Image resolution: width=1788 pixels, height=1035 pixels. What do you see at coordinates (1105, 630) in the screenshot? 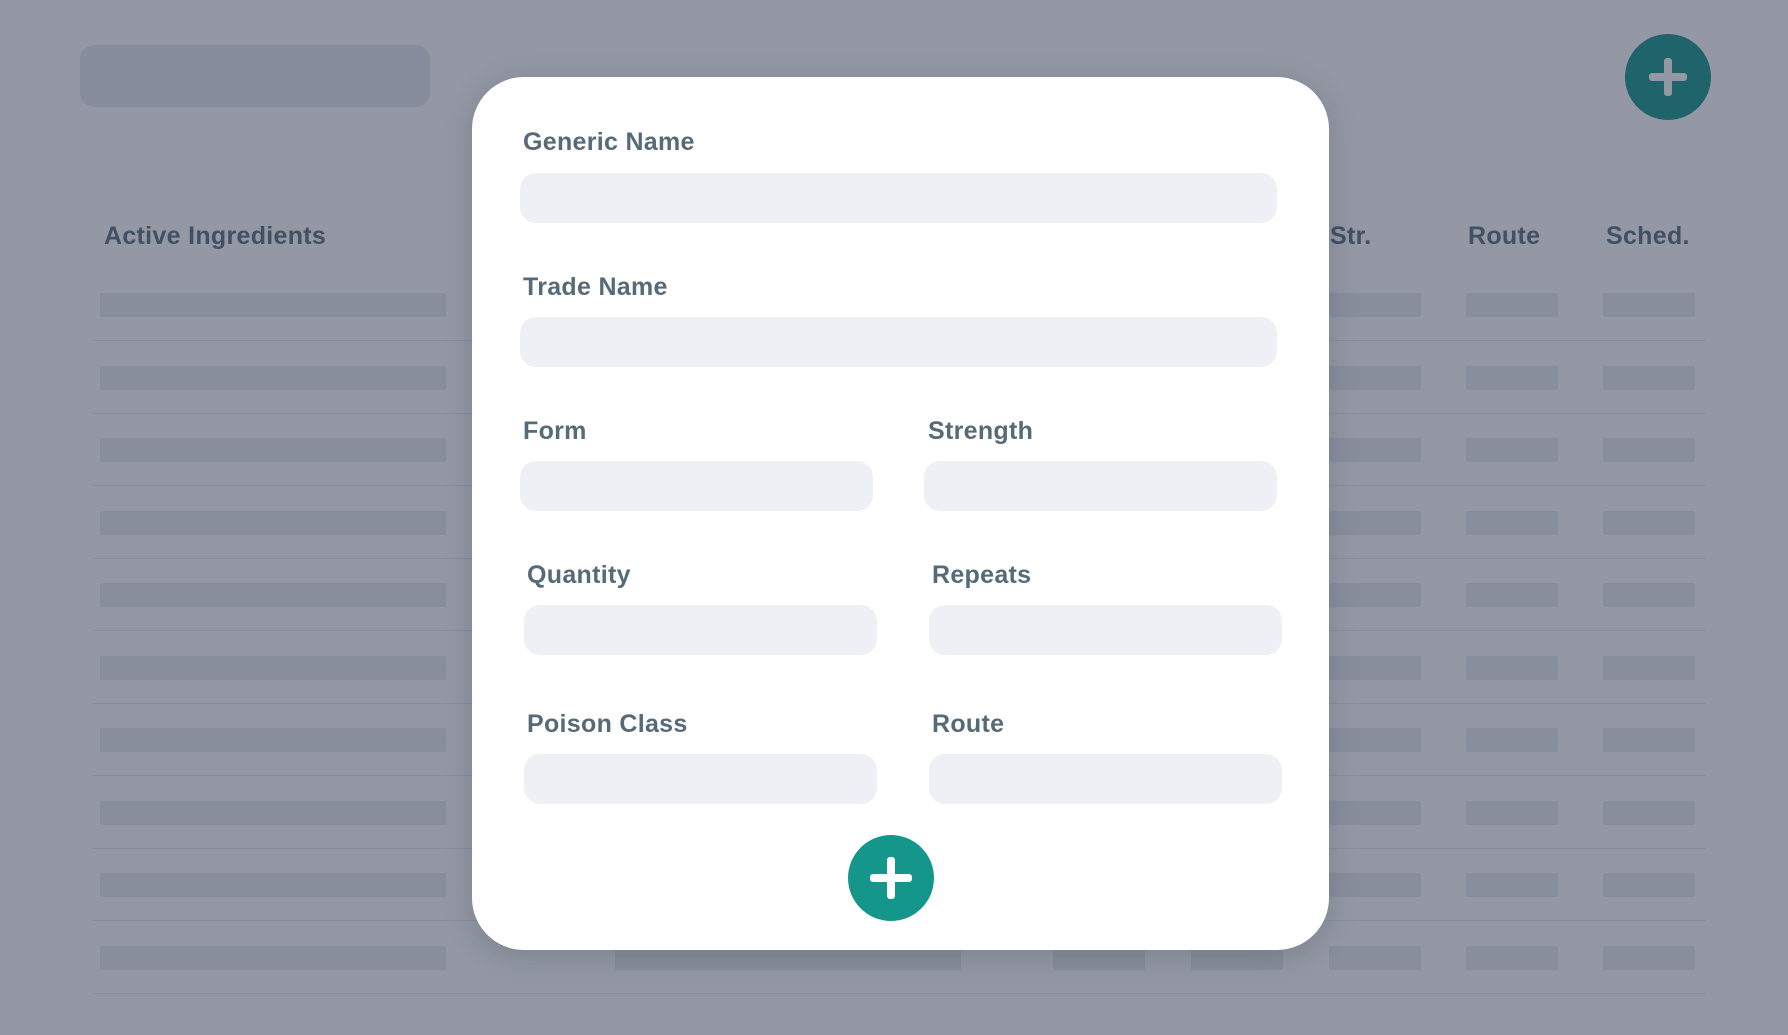
I see `repeats-input` at bounding box center [1105, 630].